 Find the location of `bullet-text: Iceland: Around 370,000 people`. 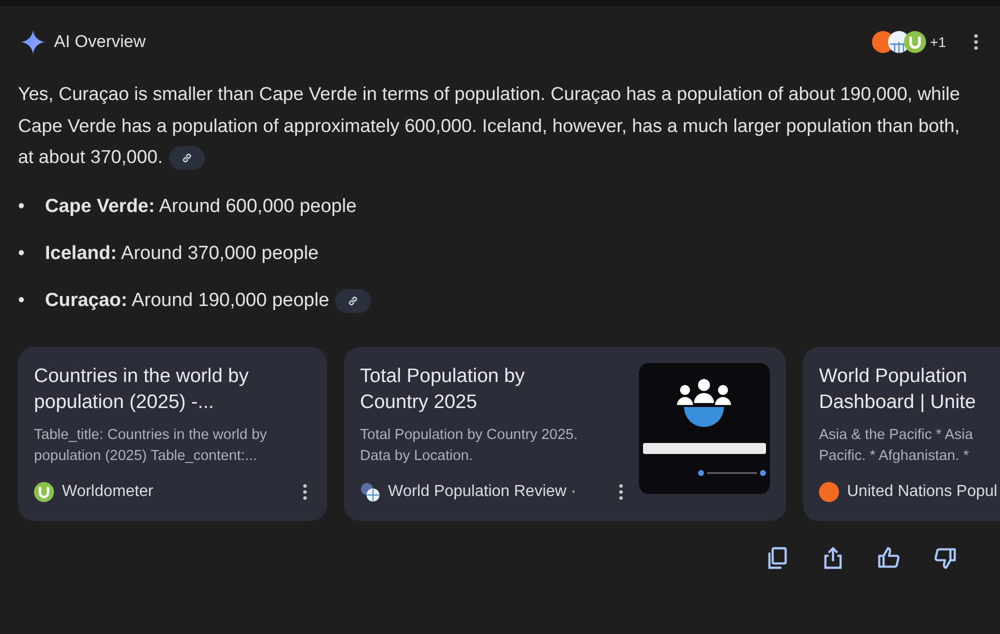

bullet-text: Iceland: Around 370,000 people is located at coordinates (182, 253).